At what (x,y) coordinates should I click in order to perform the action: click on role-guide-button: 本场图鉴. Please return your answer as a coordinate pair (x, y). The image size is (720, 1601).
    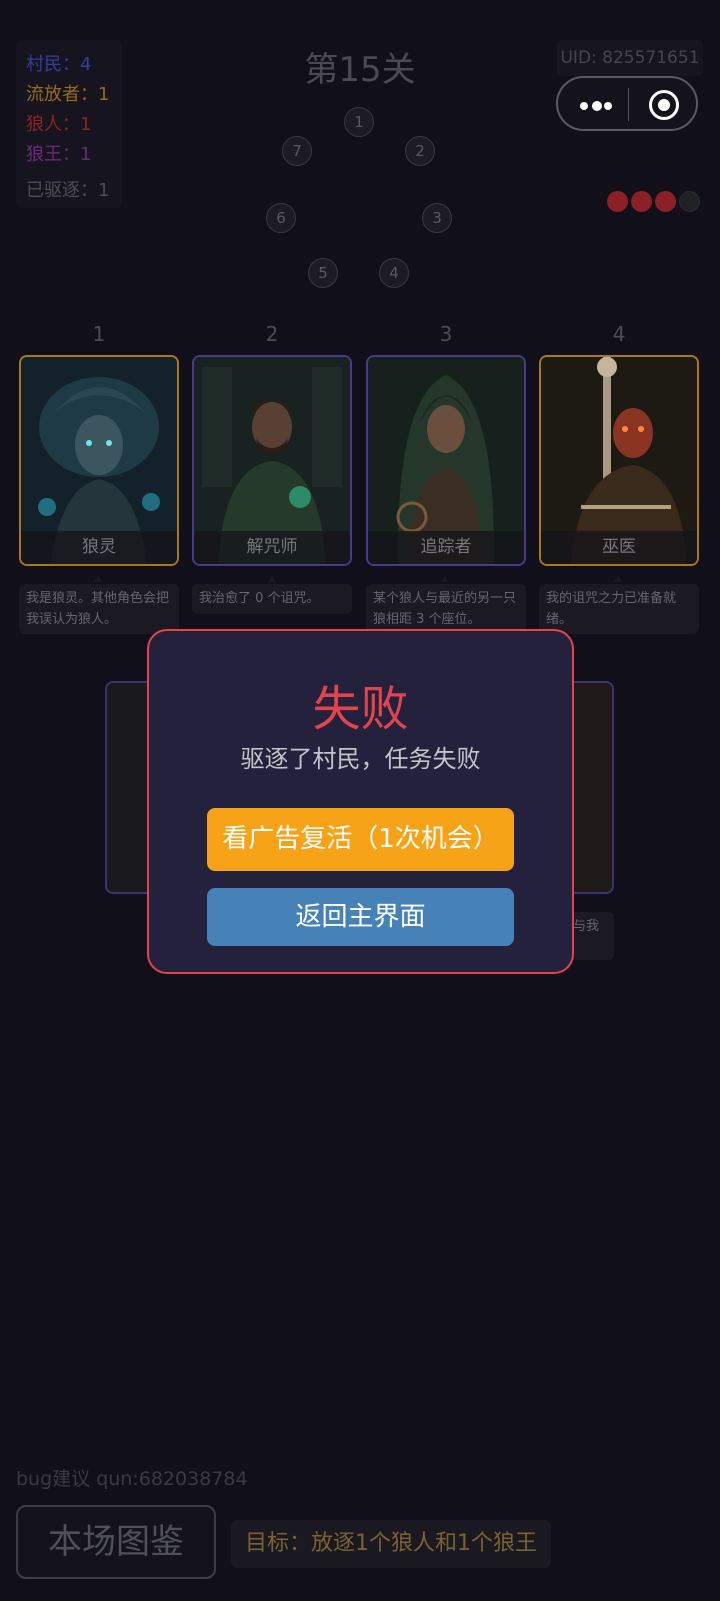
    Looking at the image, I should click on (116, 1542).